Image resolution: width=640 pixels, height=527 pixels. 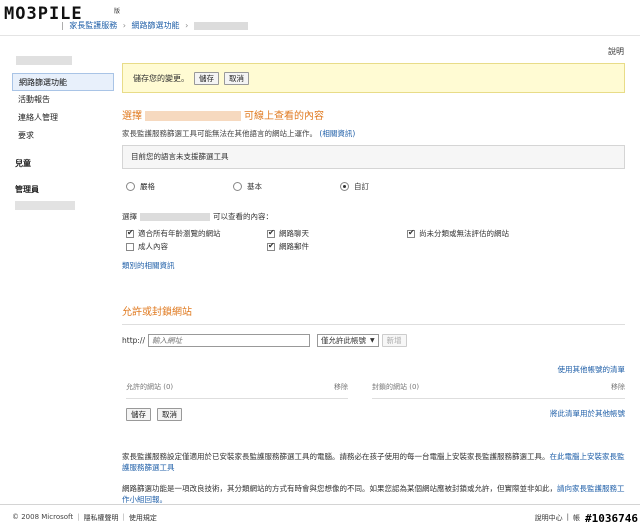 What do you see at coordinates (271, 233) in the screenshot?
I see `checkbox-web-chat-box` at bounding box center [271, 233].